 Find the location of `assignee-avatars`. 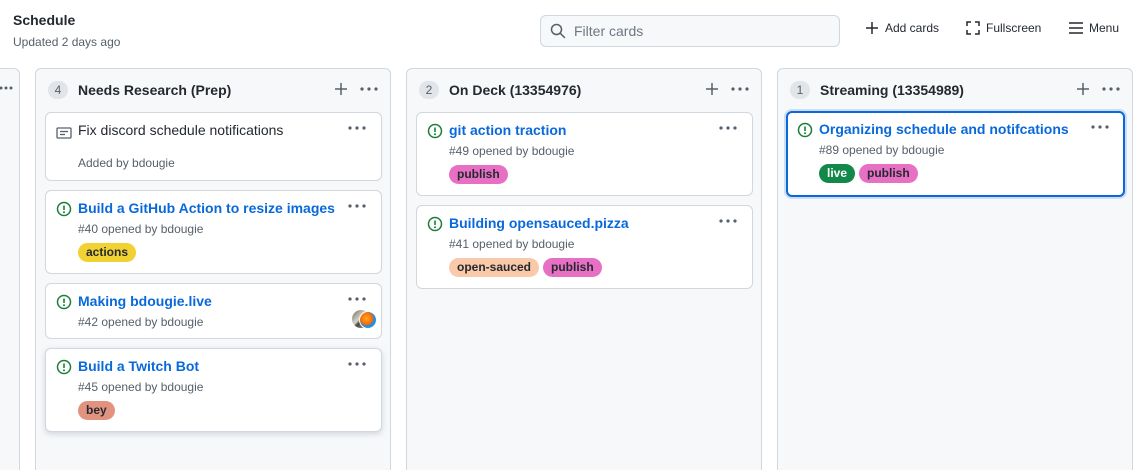

assignee-avatars is located at coordinates (364, 320).